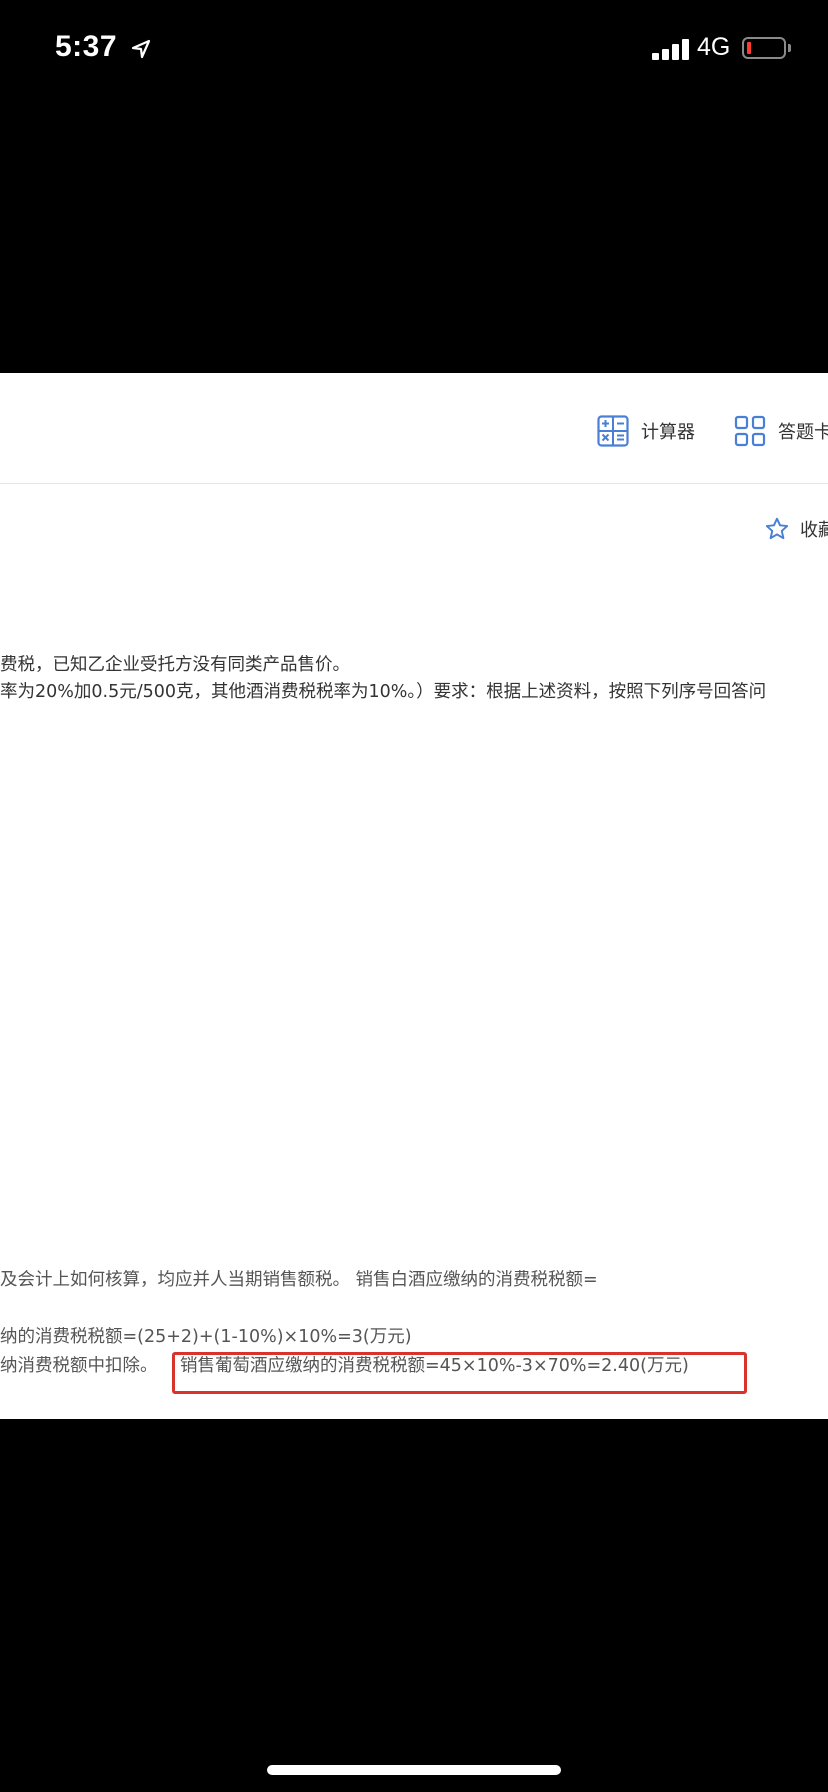 This screenshot has height=1792, width=828. Describe the element at coordinates (814, 530) in the screenshot. I see `favorite-label: 收藏` at that location.